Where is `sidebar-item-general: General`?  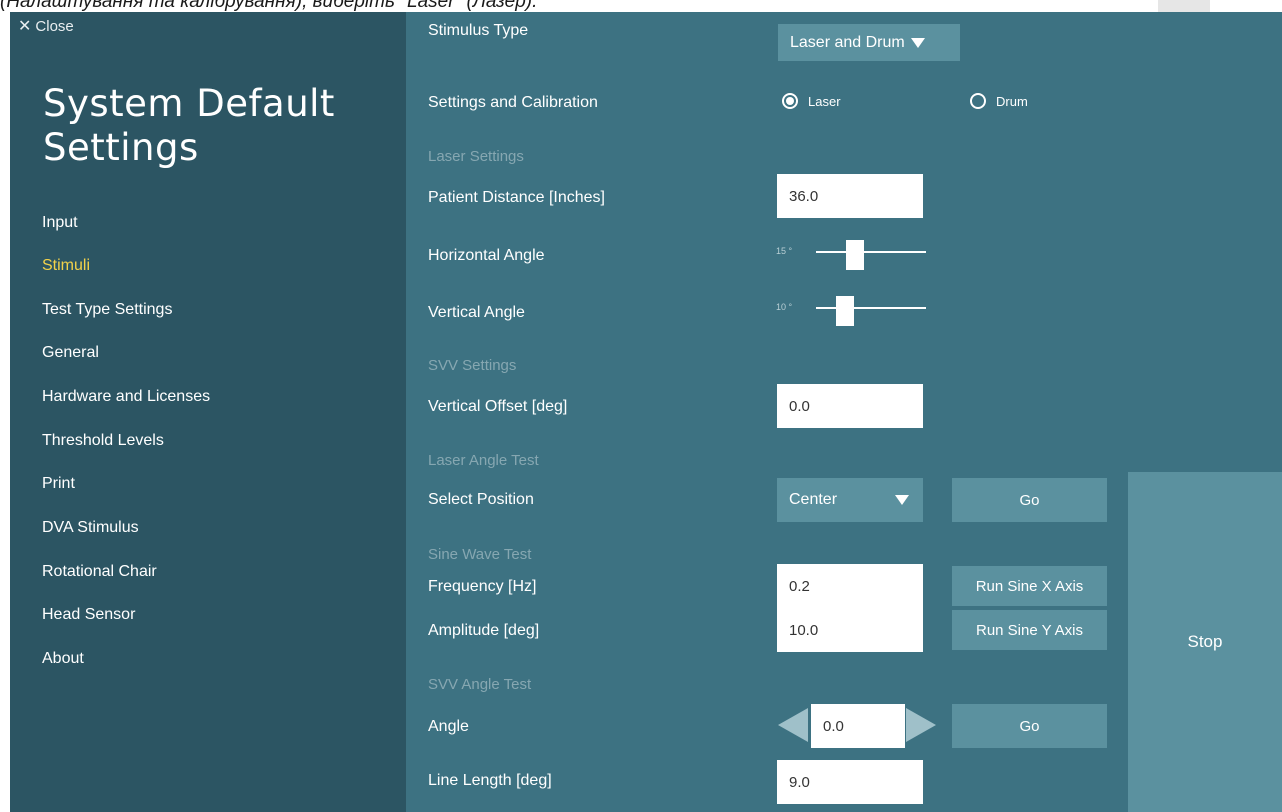
sidebar-item-general: General is located at coordinates (70, 353).